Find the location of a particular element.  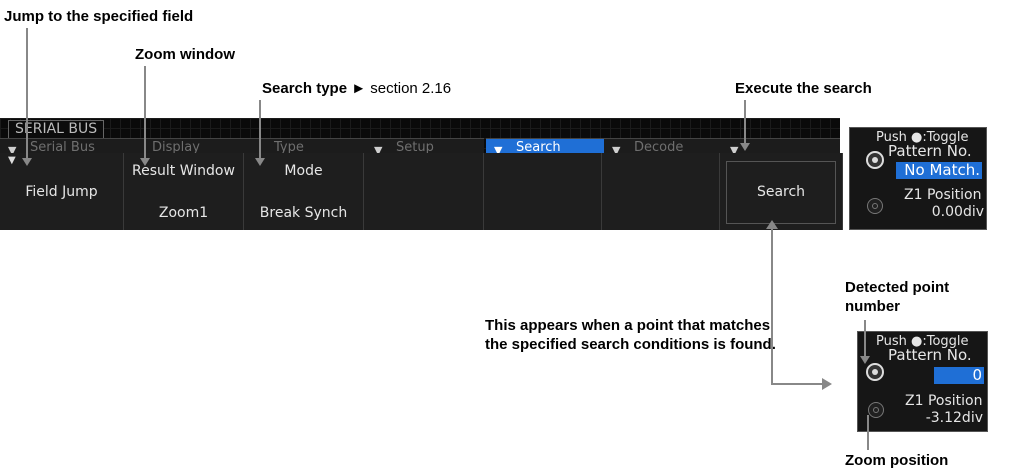

leader-detected-panel is located at coordinates (796, 305).